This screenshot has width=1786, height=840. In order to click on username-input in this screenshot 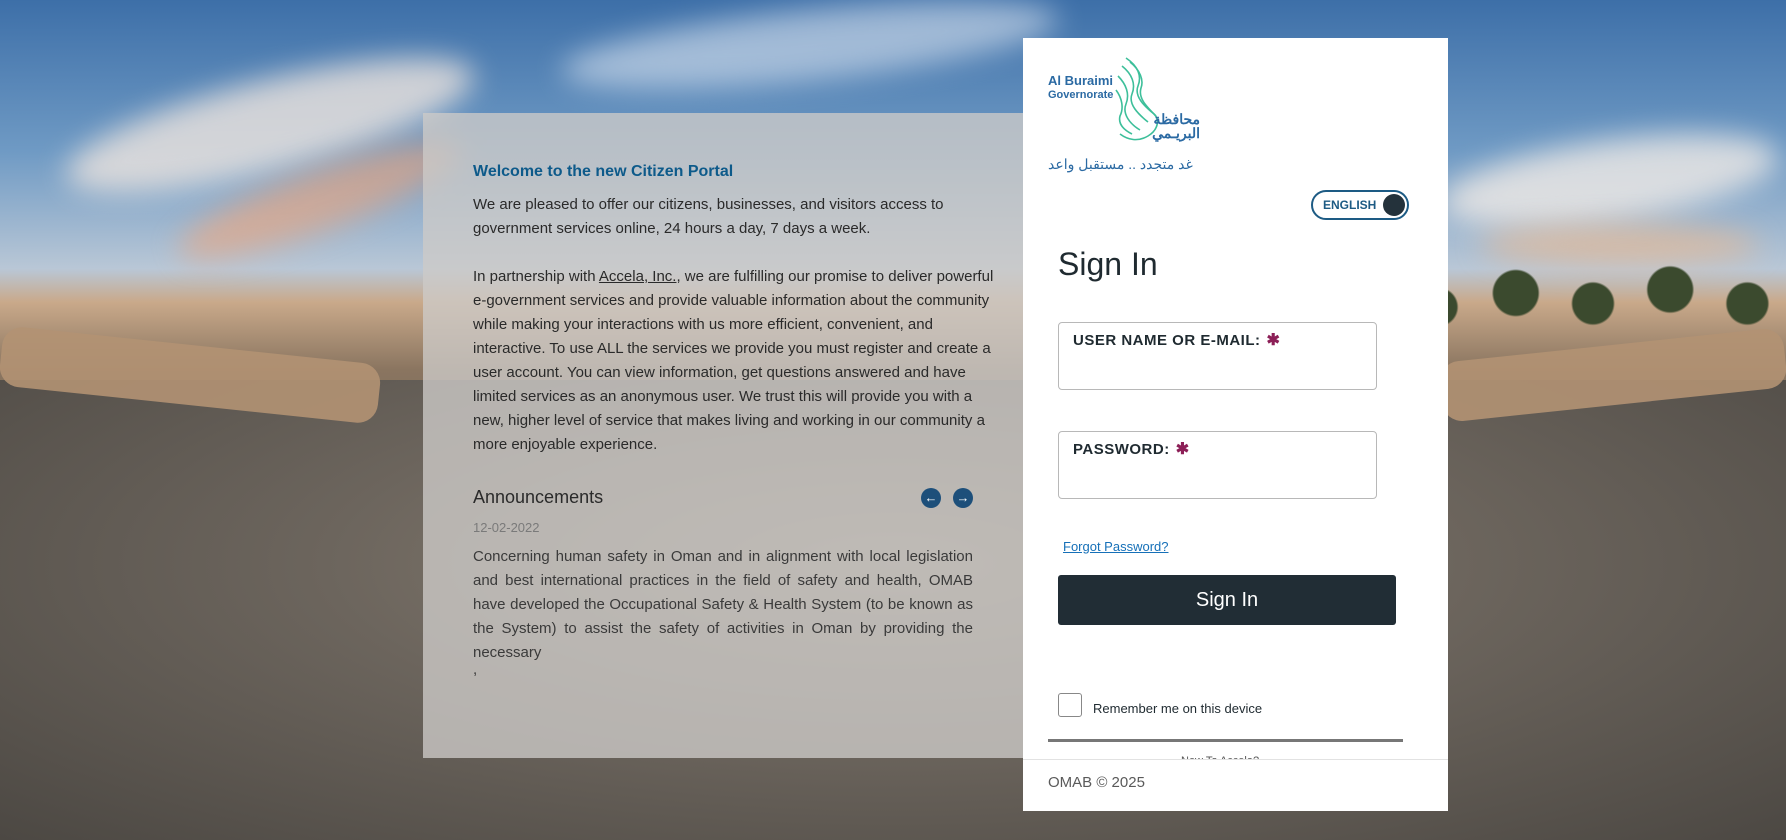, I will do `click(1217, 370)`.